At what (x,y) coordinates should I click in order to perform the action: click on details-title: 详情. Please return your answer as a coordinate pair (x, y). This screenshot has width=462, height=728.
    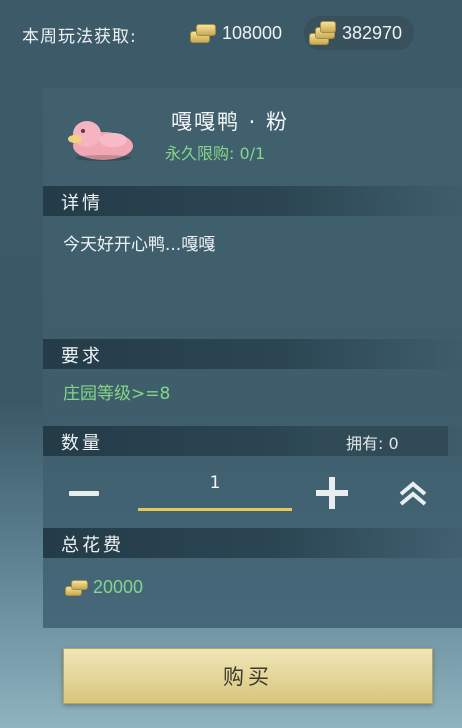
    Looking at the image, I should click on (82, 203).